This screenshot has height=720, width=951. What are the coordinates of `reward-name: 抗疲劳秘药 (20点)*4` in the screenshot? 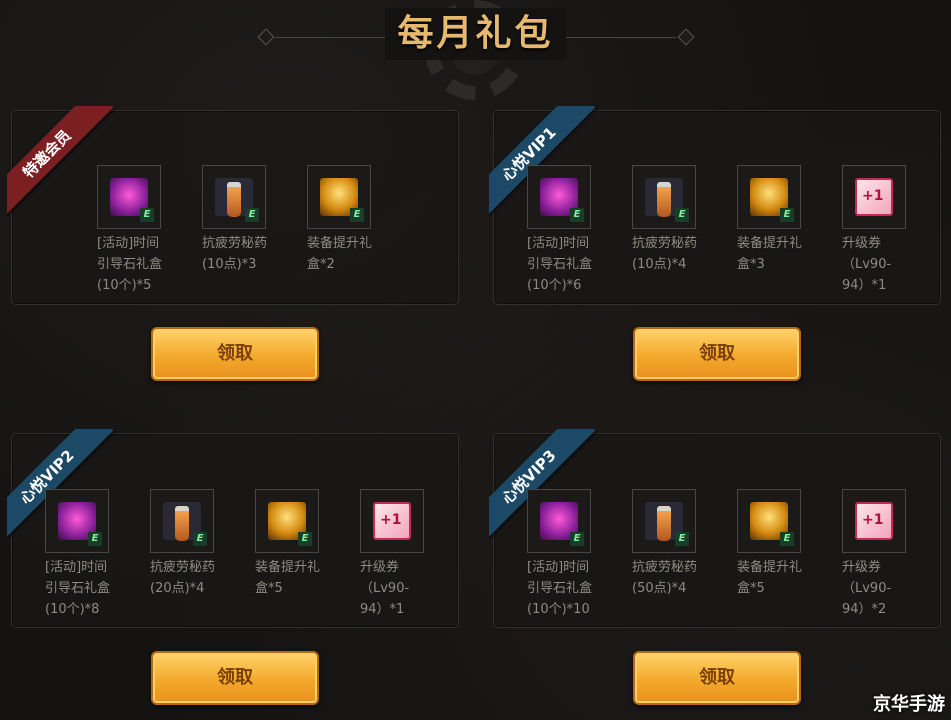 It's located at (183, 578).